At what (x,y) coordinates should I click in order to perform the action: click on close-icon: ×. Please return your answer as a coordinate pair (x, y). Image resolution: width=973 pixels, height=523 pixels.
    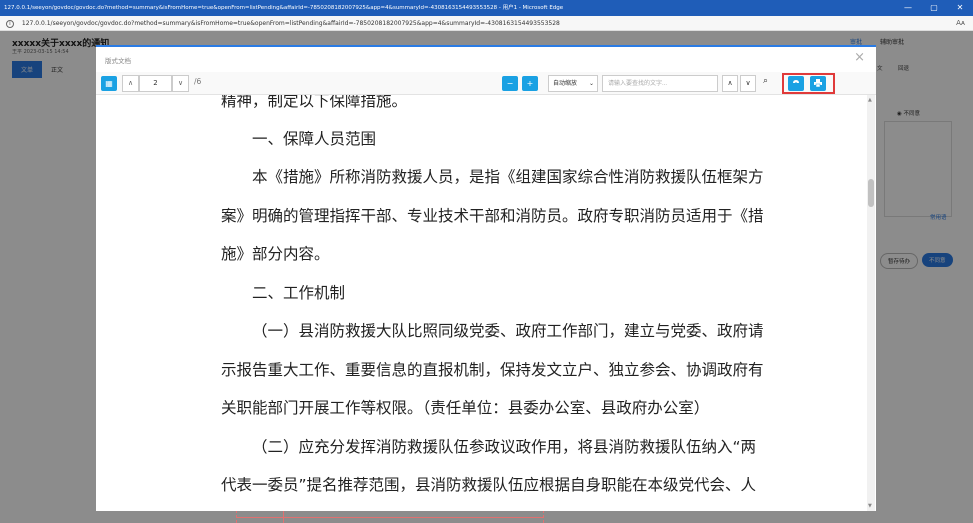
    Looking at the image, I should click on (859, 58).